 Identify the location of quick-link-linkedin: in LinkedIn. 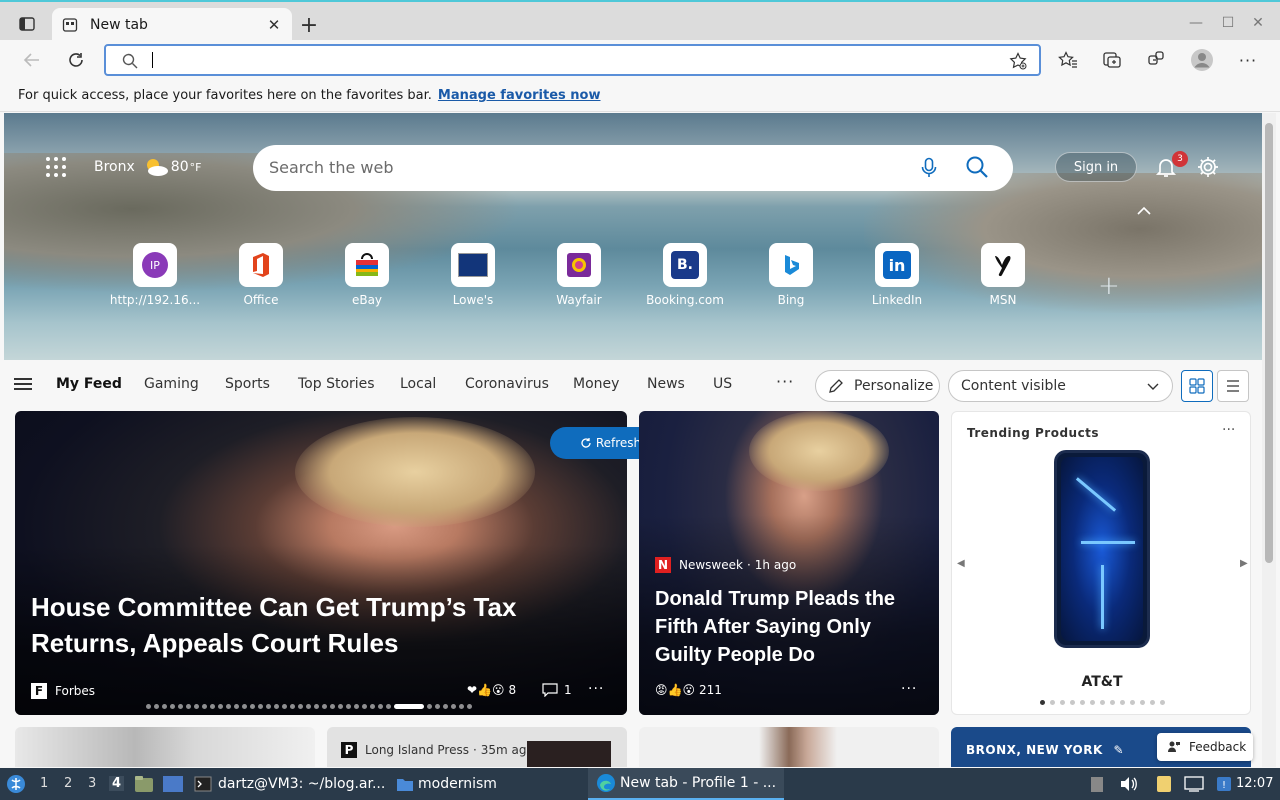
(897, 275).